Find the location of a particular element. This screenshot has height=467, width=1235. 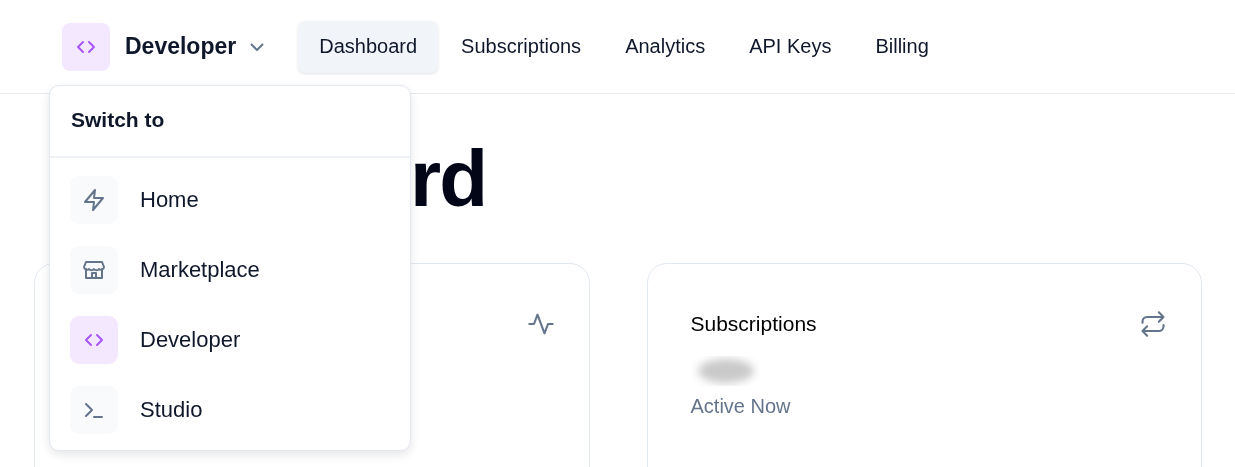

nav-tab: API Keys is located at coordinates (790, 46).